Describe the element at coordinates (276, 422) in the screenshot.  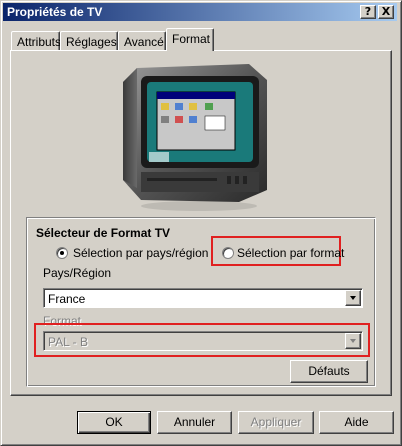
I see `apply-button: Appliquer` at that location.